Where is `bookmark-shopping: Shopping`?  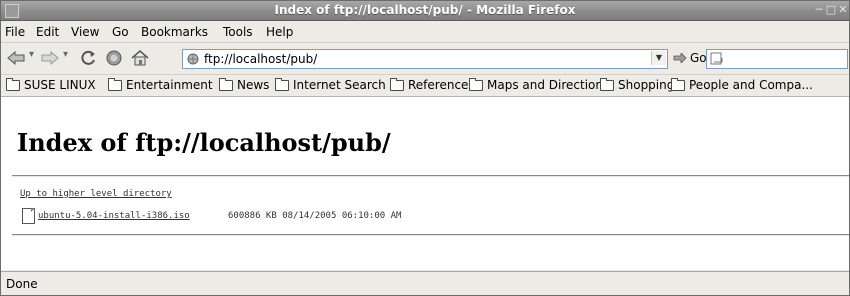 bookmark-shopping: Shopping is located at coordinates (637, 84).